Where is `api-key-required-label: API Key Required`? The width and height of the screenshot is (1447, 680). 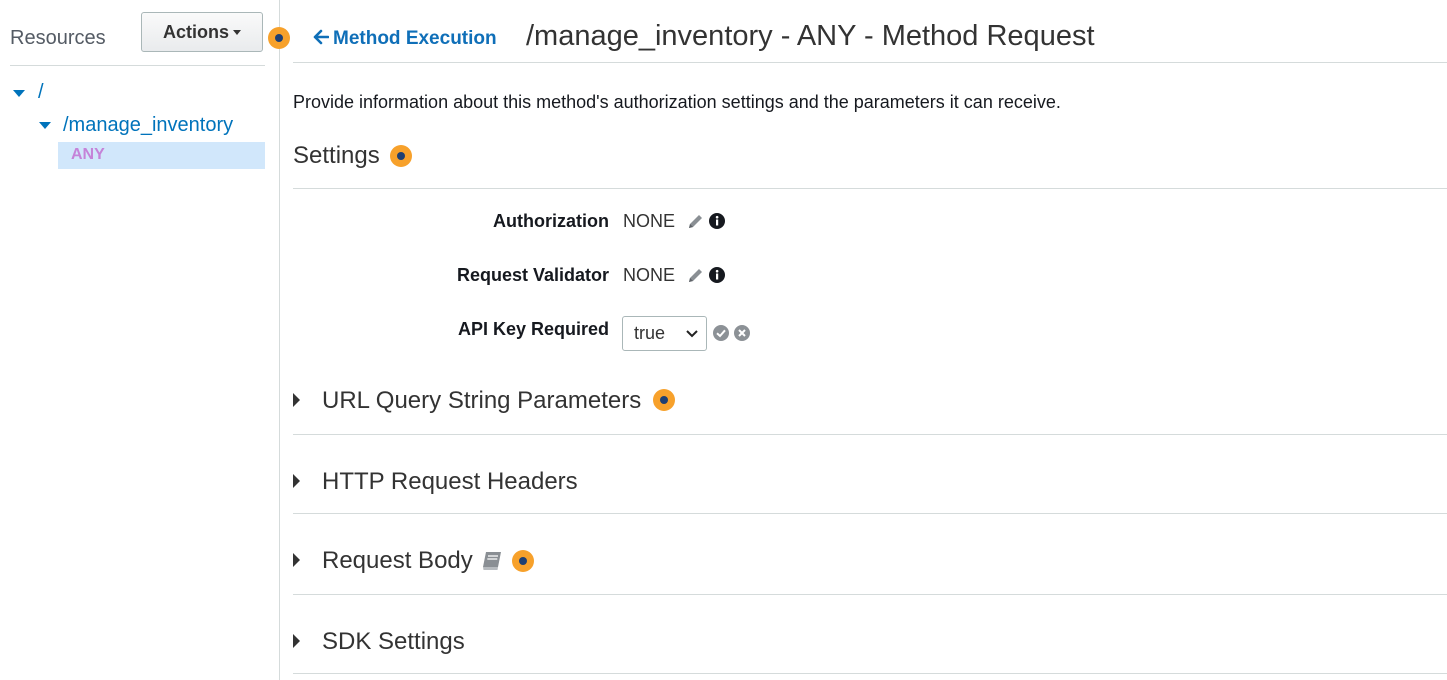 api-key-required-label: API Key Required is located at coordinates (533, 329).